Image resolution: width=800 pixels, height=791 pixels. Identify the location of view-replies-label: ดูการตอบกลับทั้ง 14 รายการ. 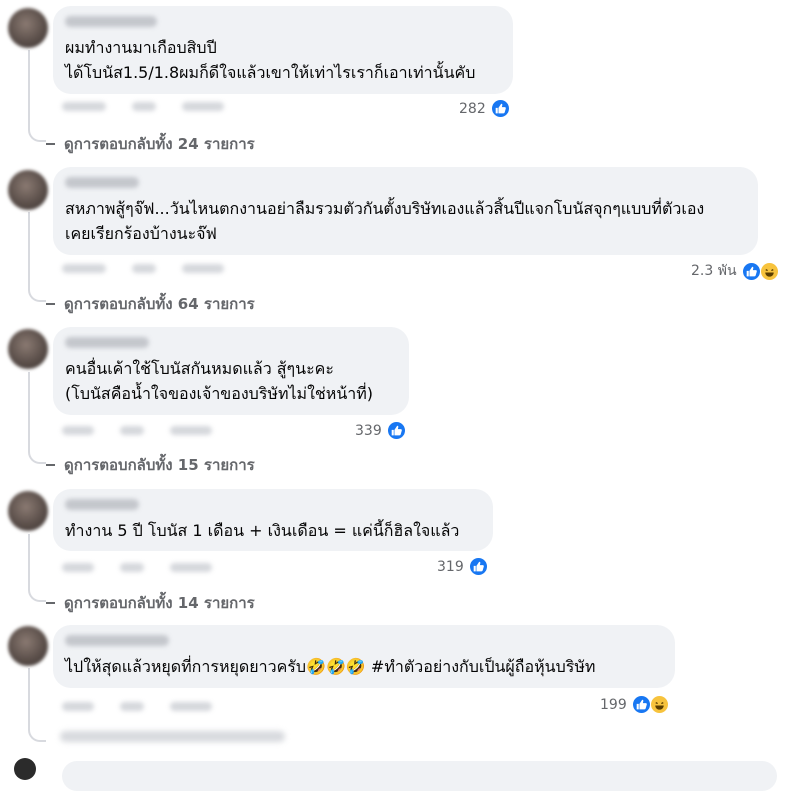
(159, 603).